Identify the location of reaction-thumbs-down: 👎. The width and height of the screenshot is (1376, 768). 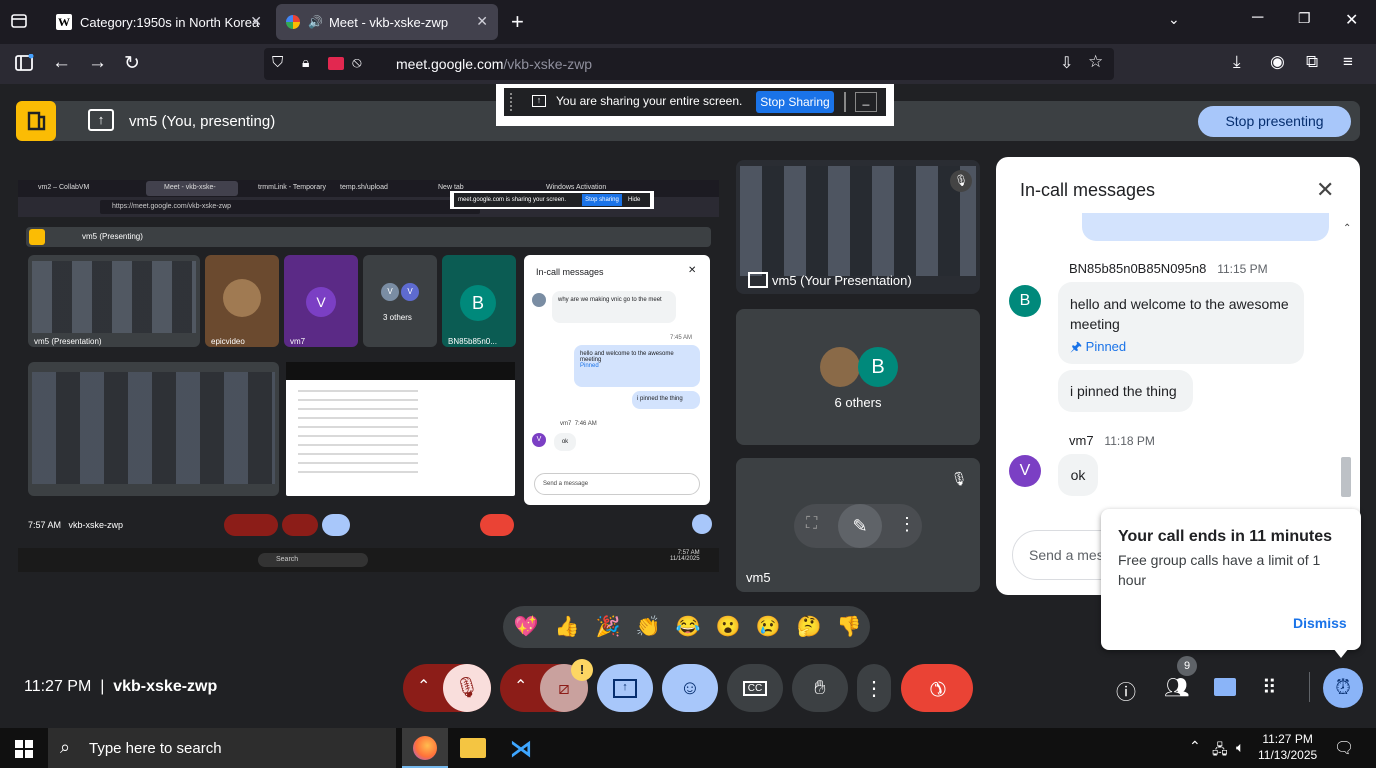
(849, 626).